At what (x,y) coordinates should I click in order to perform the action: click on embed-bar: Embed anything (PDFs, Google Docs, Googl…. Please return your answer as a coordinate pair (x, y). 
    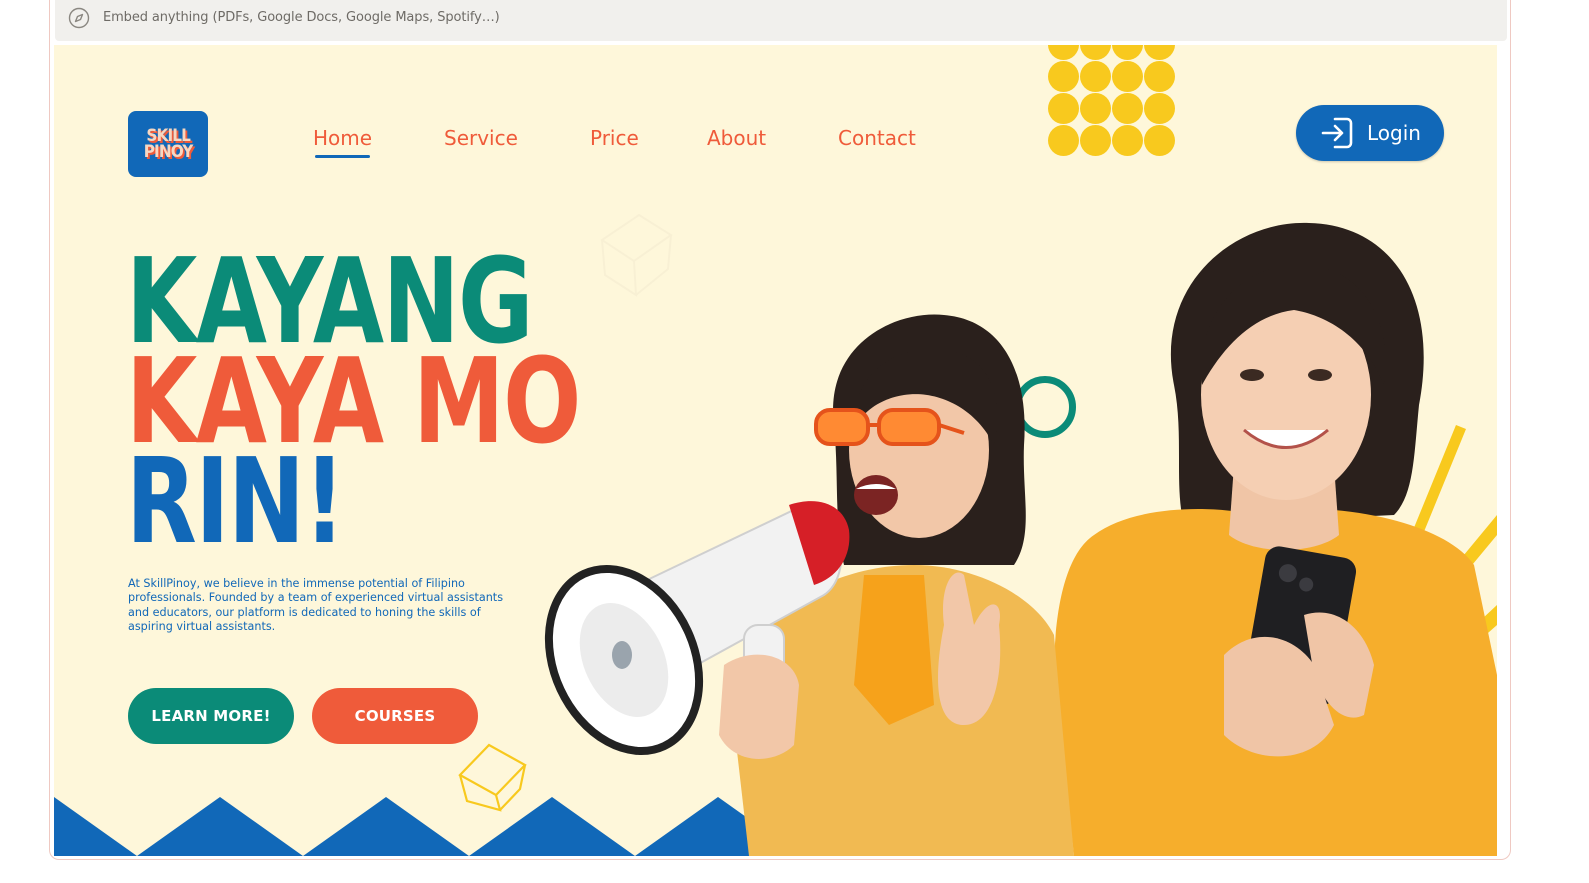
    Looking at the image, I should click on (781, 20).